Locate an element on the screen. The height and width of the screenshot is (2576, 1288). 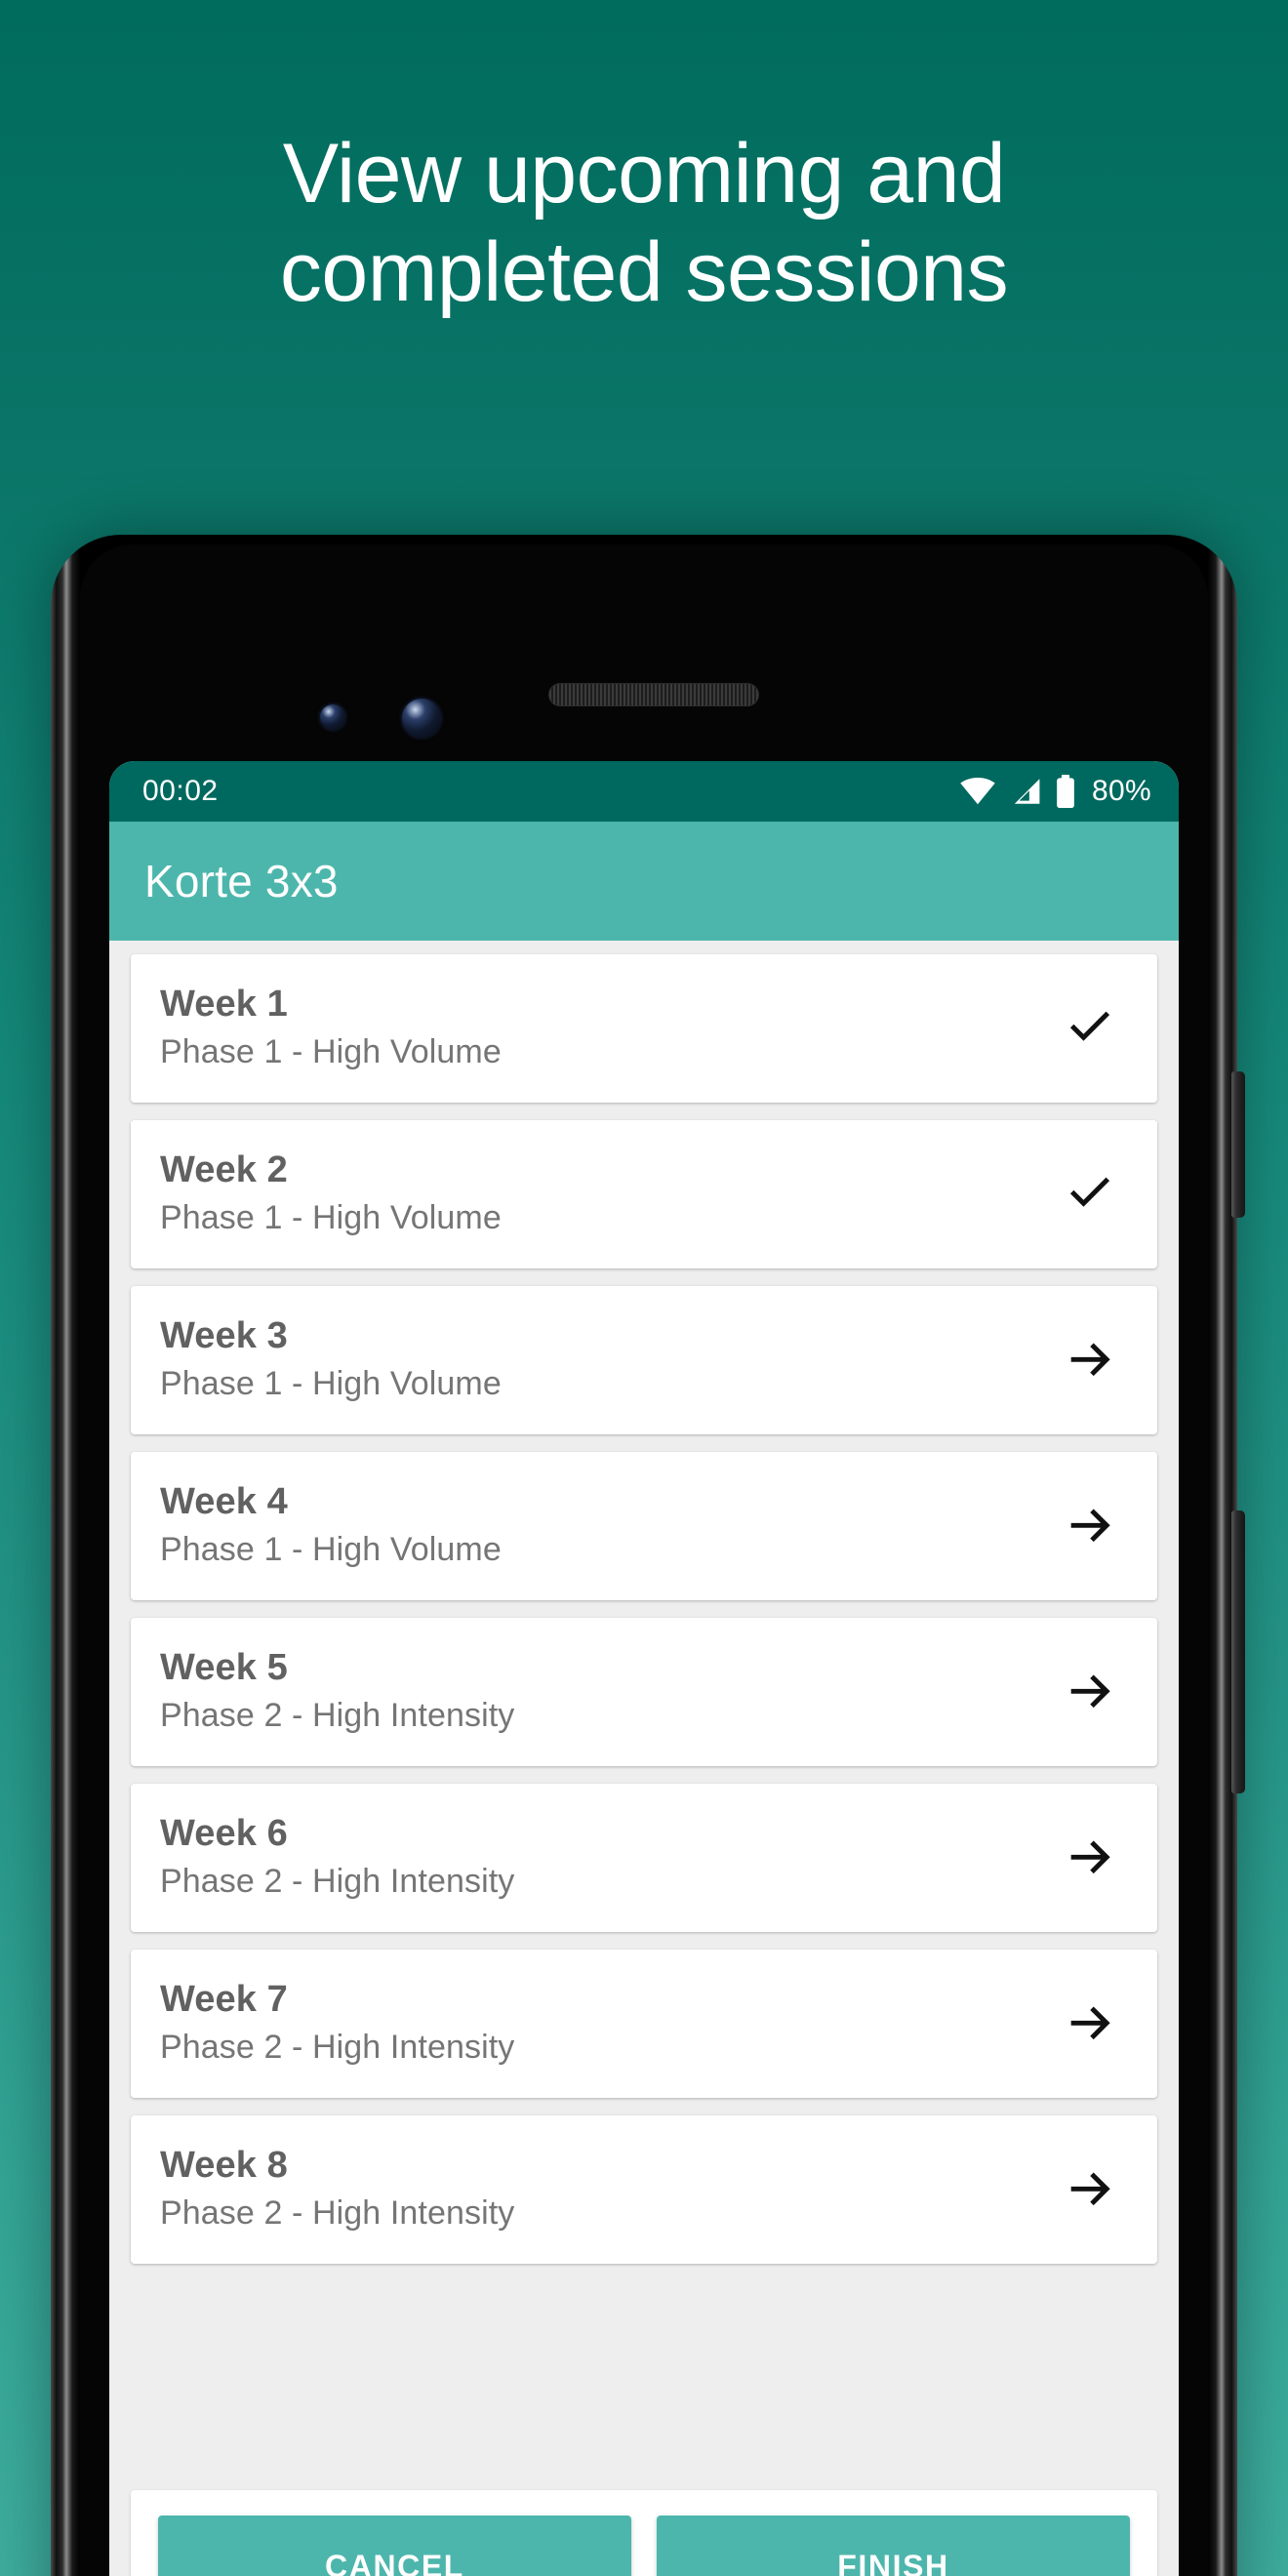
battery-percentage-label: 80% is located at coordinates (1121, 791).